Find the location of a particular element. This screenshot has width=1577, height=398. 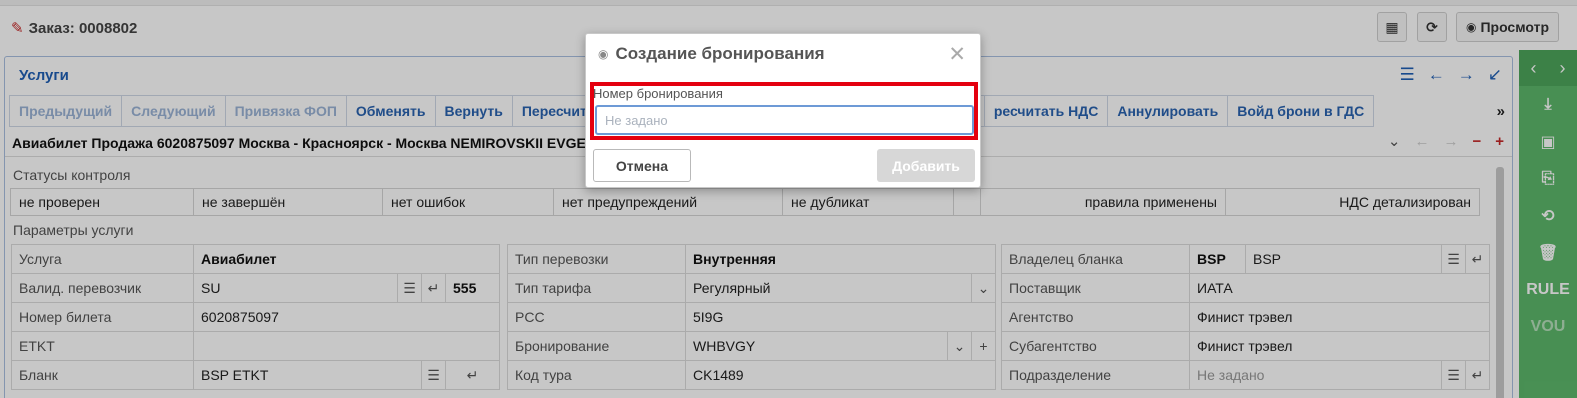

dialog-title-text: Создание бронирования is located at coordinates (720, 53).